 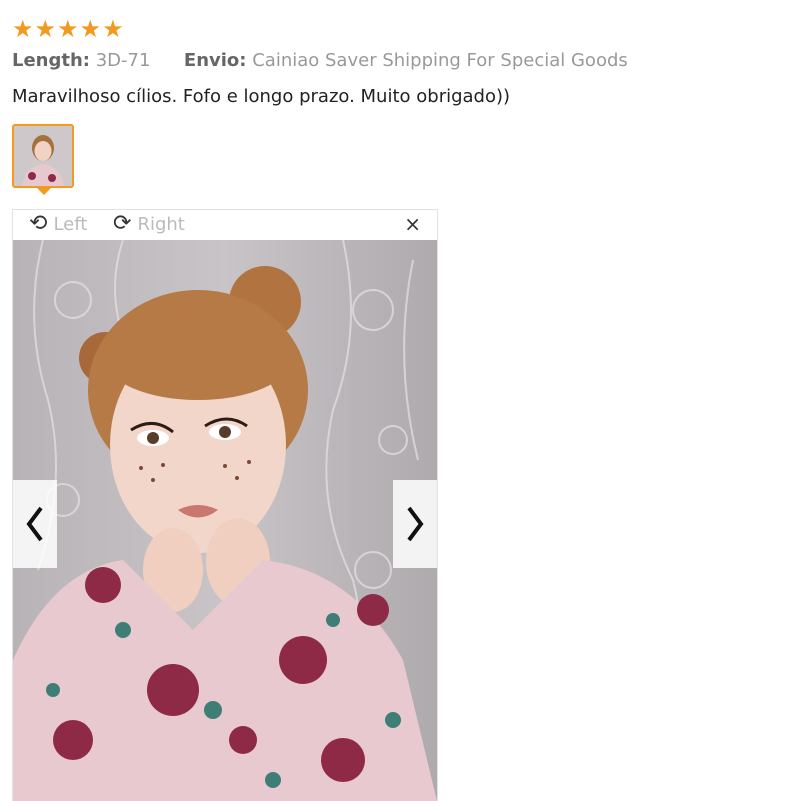 I want to click on thumbnail-selected-caret, so click(x=44, y=191).